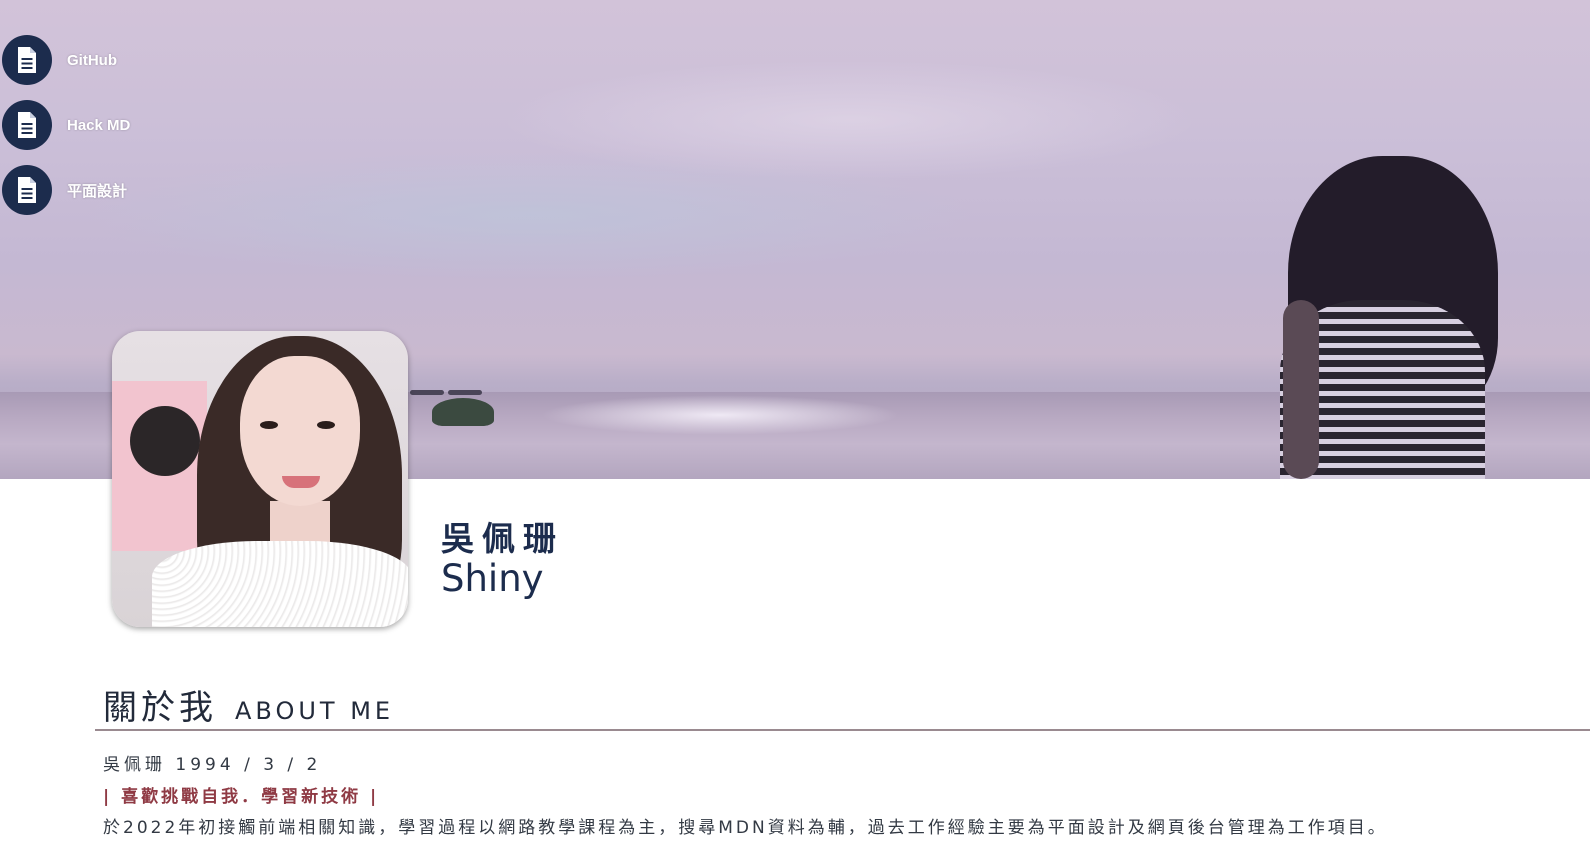 Image resolution: width=1590 pixels, height=855 pixels. What do you see at coordinates (260, 479) in the screenshot?
I see `avatar` at bounding box center [260, 479].